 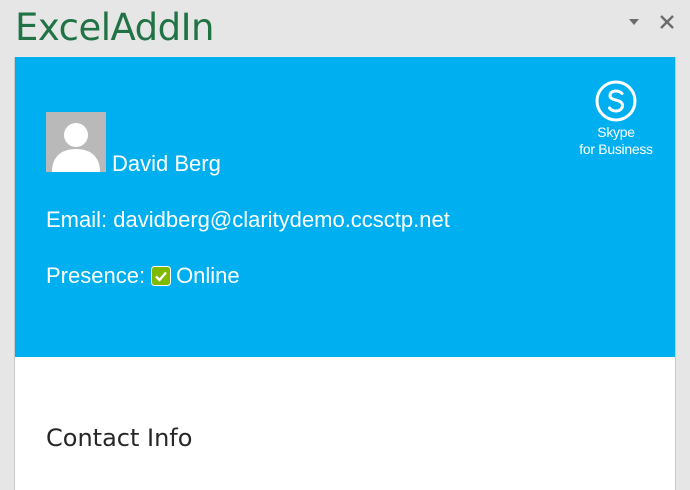 I want to click on presence-row: Presence: Online, so click(x=143, y=276).